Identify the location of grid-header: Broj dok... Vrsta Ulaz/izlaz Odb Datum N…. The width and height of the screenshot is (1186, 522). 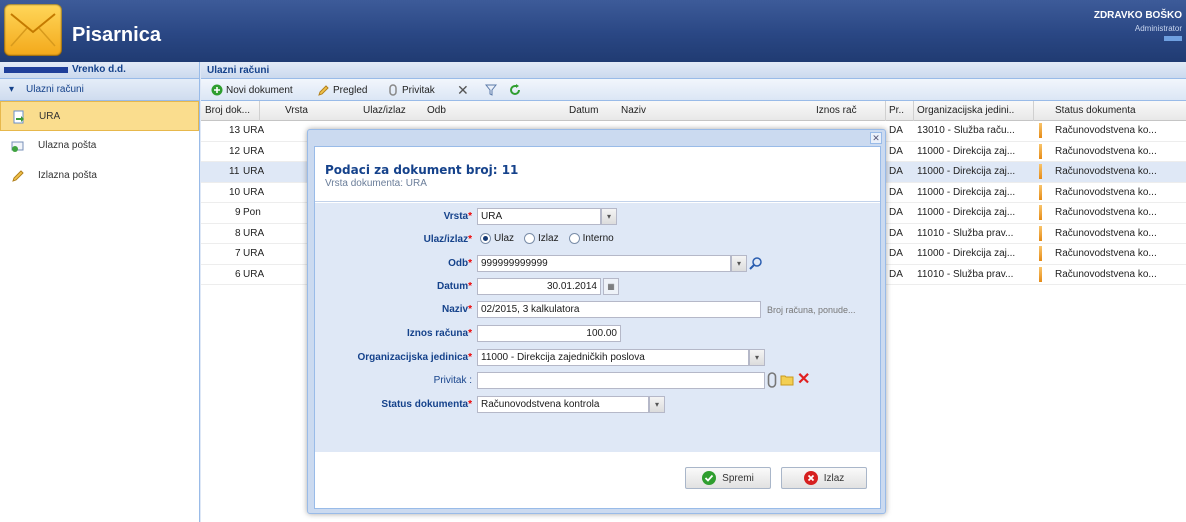
(693, 111).